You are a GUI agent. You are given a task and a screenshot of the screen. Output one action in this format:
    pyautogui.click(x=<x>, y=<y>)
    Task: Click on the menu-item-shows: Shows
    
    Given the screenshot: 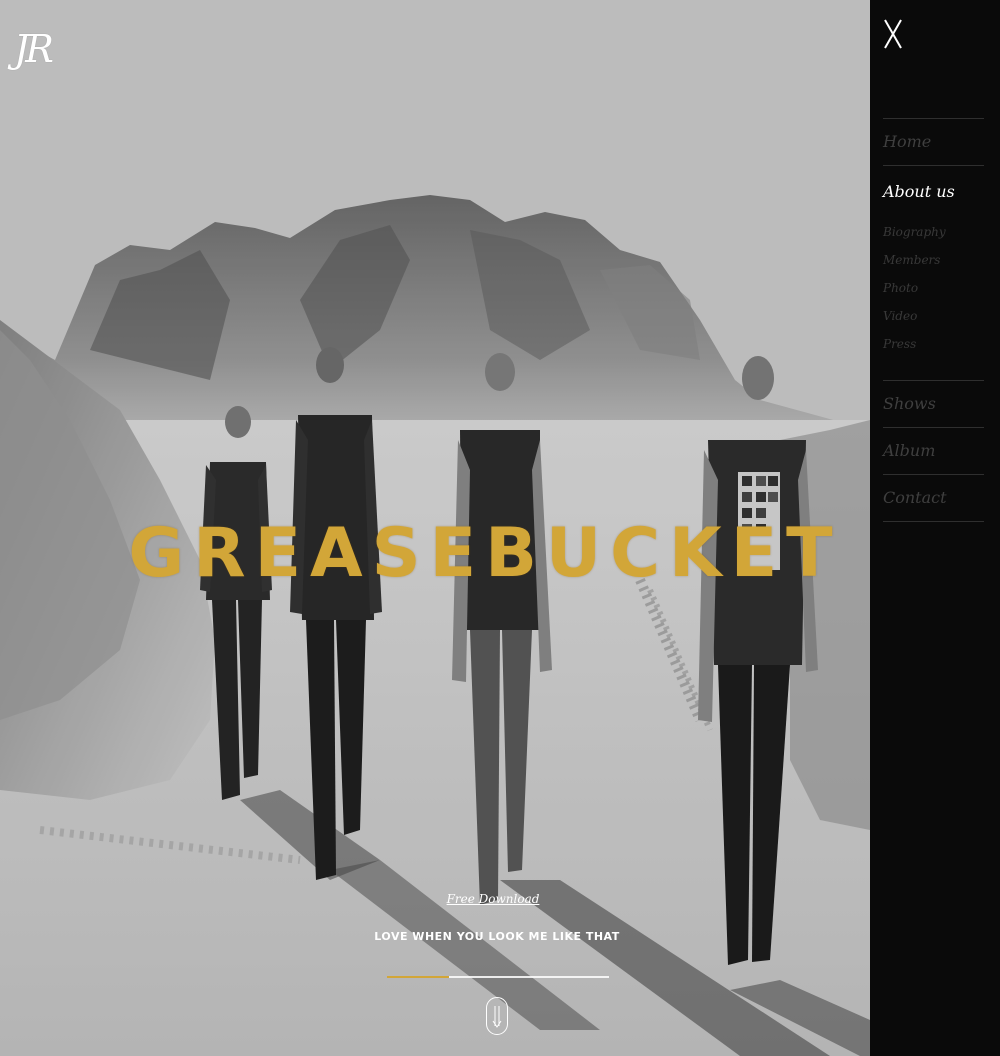 What is the action you would take?
    pyautogui.click(x=933, y=404)
    